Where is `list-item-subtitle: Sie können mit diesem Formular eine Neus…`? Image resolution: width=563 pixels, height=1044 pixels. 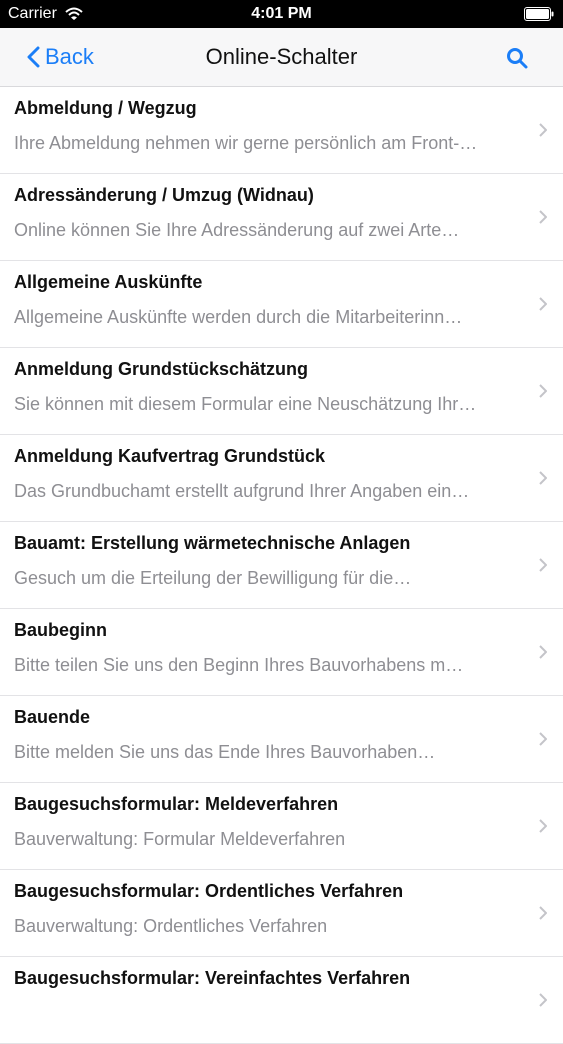
list-item-subtitle: Sie können mit diesem Formular eine Neus… is located at coordinates (245, 404).